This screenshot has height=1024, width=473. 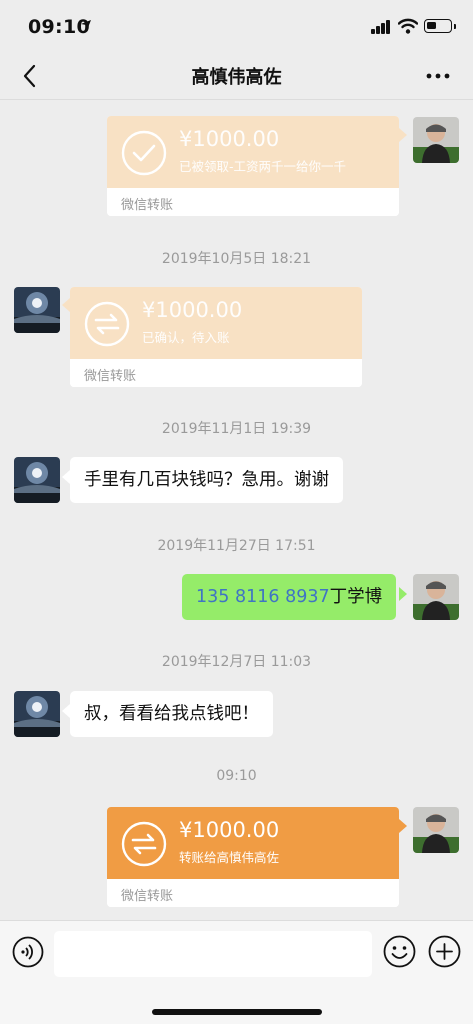 I want to click on chat-title: 高慎伟高佐, so click(x=236, y=77).